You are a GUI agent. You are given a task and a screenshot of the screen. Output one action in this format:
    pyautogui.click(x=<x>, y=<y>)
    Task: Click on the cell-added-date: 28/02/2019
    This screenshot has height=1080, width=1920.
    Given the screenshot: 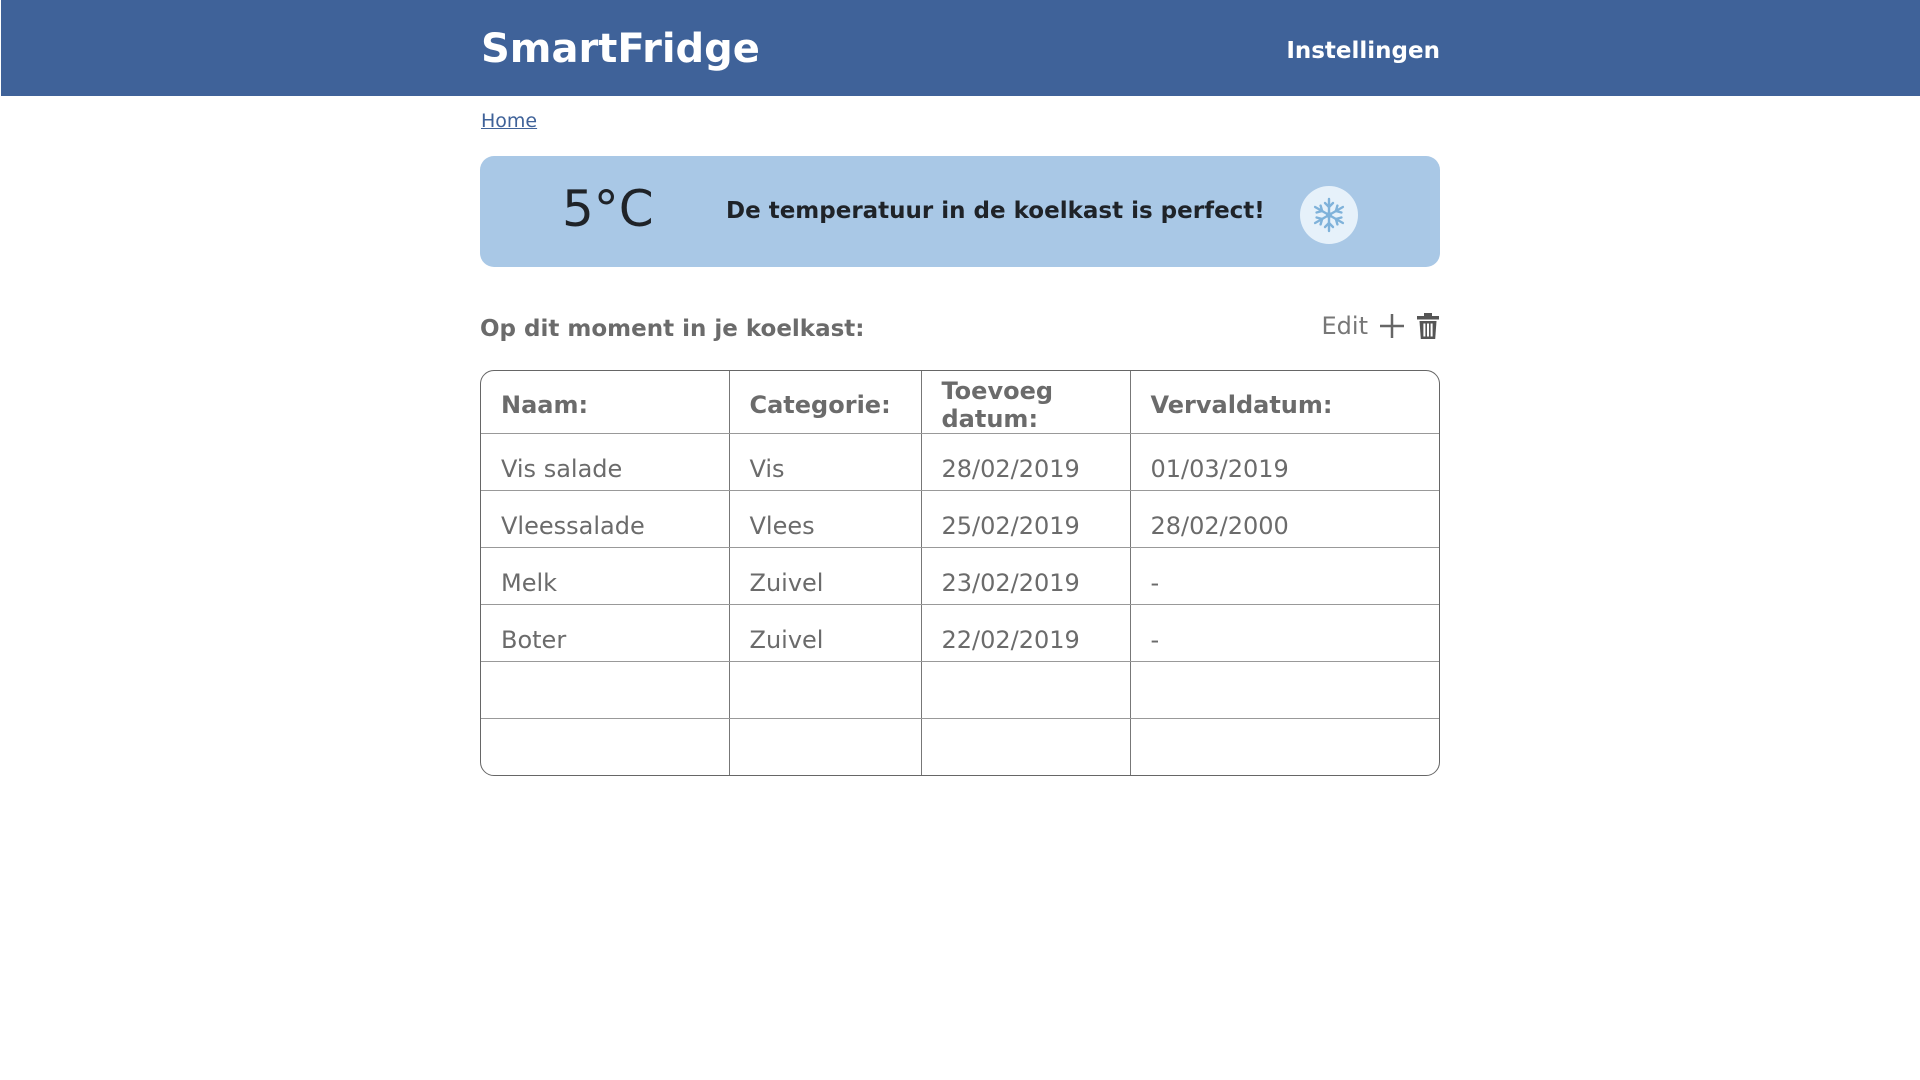 What is the action you would take?
    pyautogui.click(x=1026, y=462)
    